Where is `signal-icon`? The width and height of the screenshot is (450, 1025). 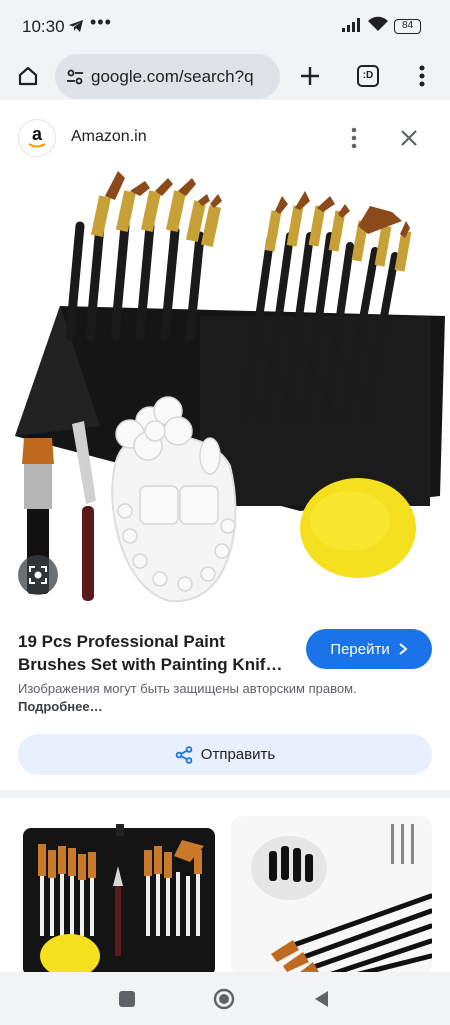 signal-icon is located at coordinates (352, 27).